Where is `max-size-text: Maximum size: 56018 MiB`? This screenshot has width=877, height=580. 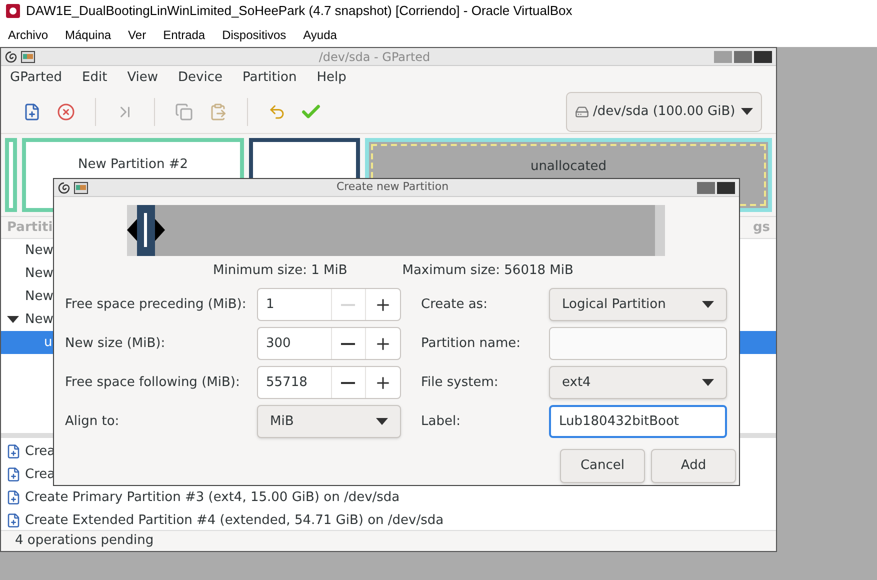
max-size-text: Maximum size: 56018 MiB is located at coordinates (488, 271).